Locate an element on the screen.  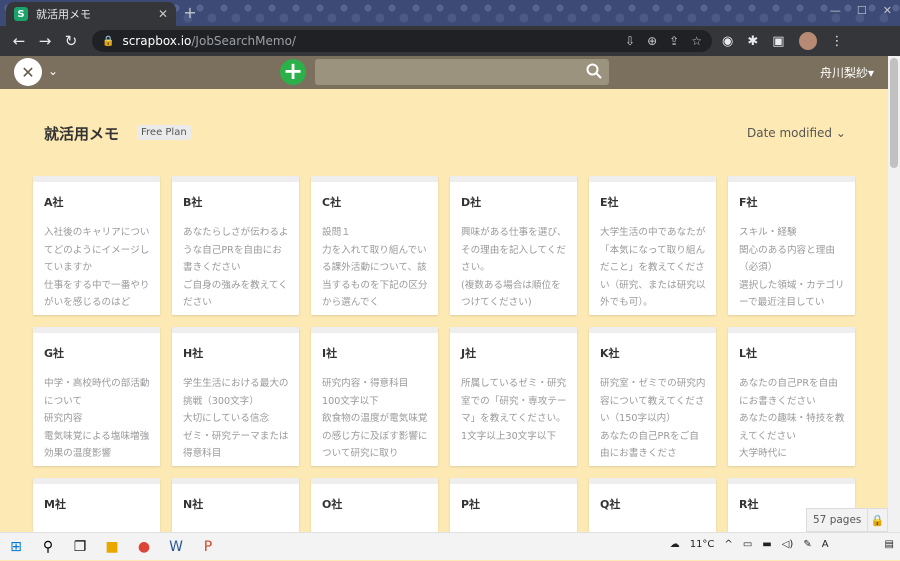
extension-icon: ◉ is located at coordinates (727, 41).